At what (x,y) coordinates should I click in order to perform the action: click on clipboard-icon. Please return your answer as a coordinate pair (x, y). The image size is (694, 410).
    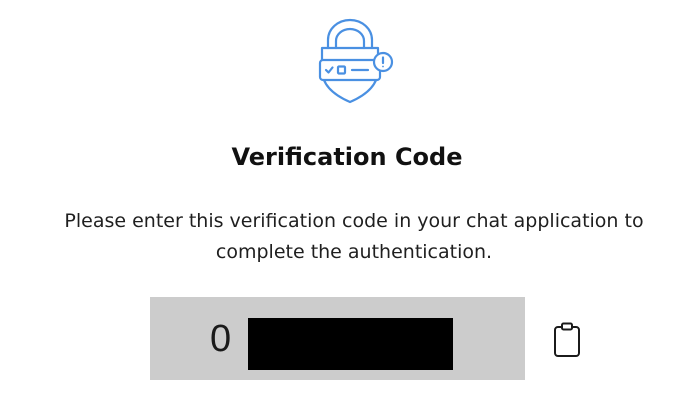
    Looking at the image, I should click on (567, 339).